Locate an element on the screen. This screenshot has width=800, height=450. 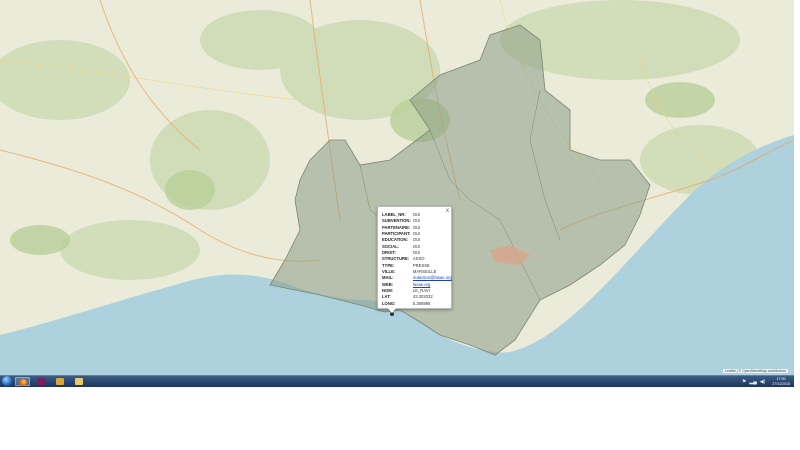
windows-orb-icon is located at coordinates (7, 381).